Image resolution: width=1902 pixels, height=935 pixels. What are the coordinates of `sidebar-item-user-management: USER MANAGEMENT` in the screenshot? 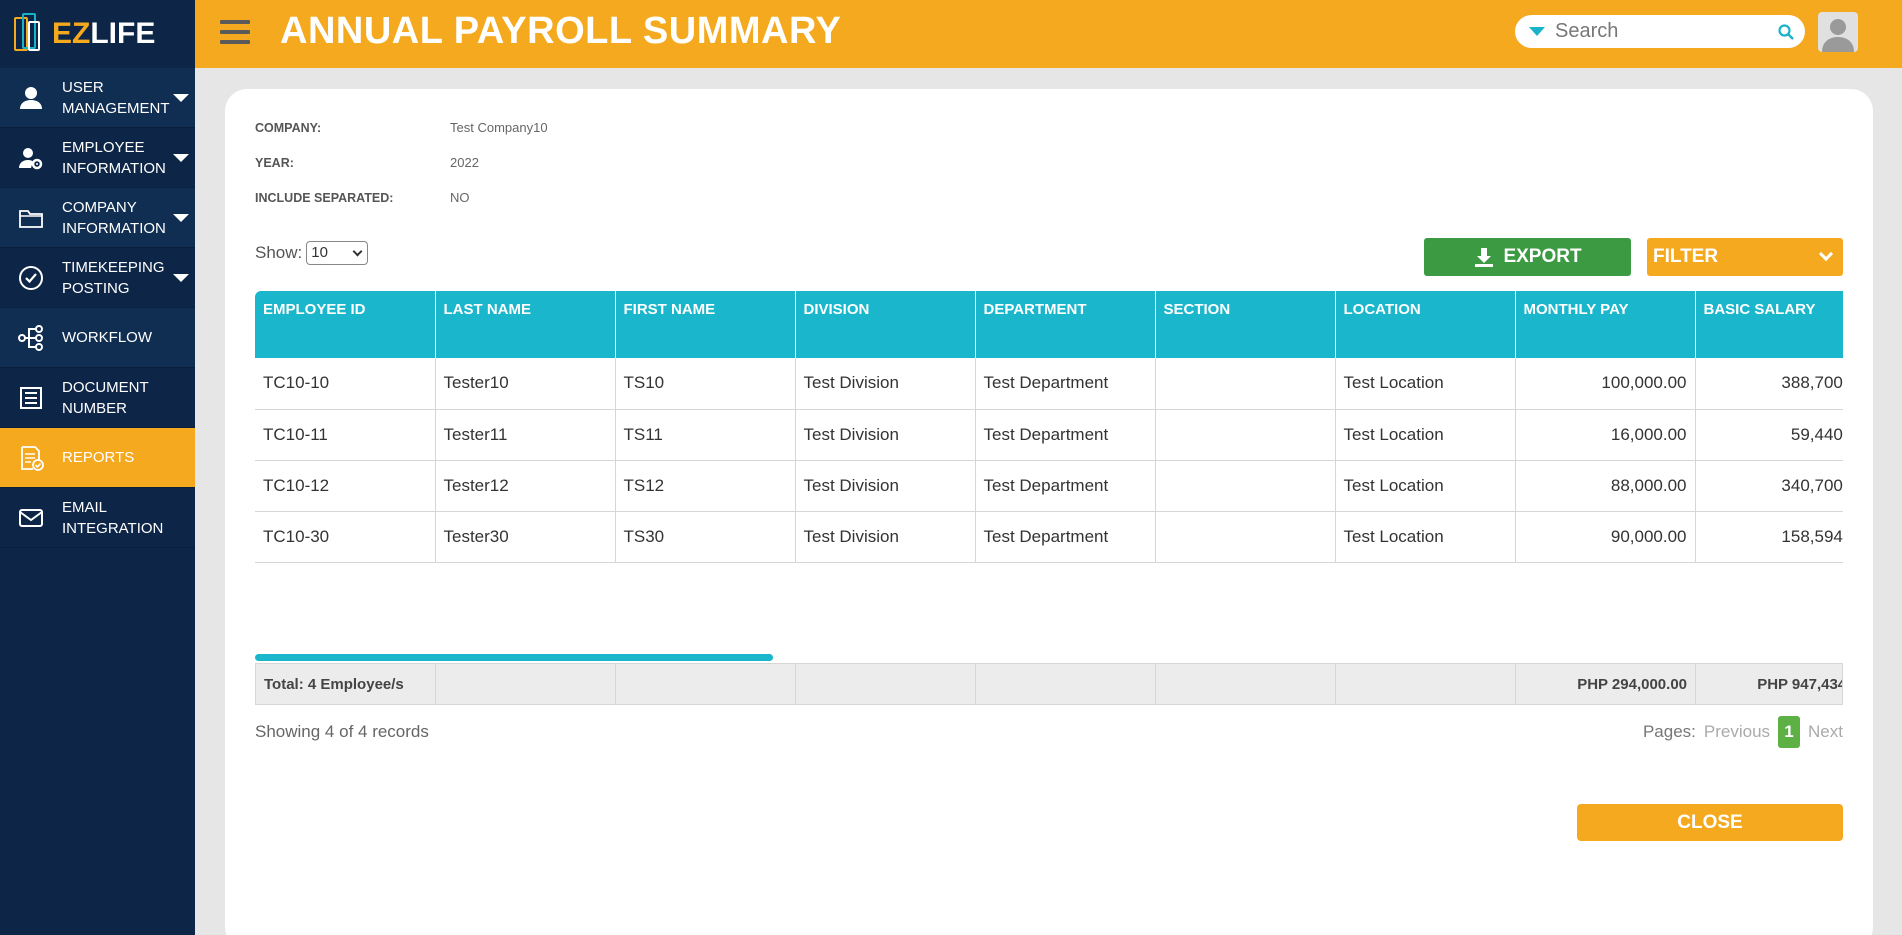 It's located at (97, 98).